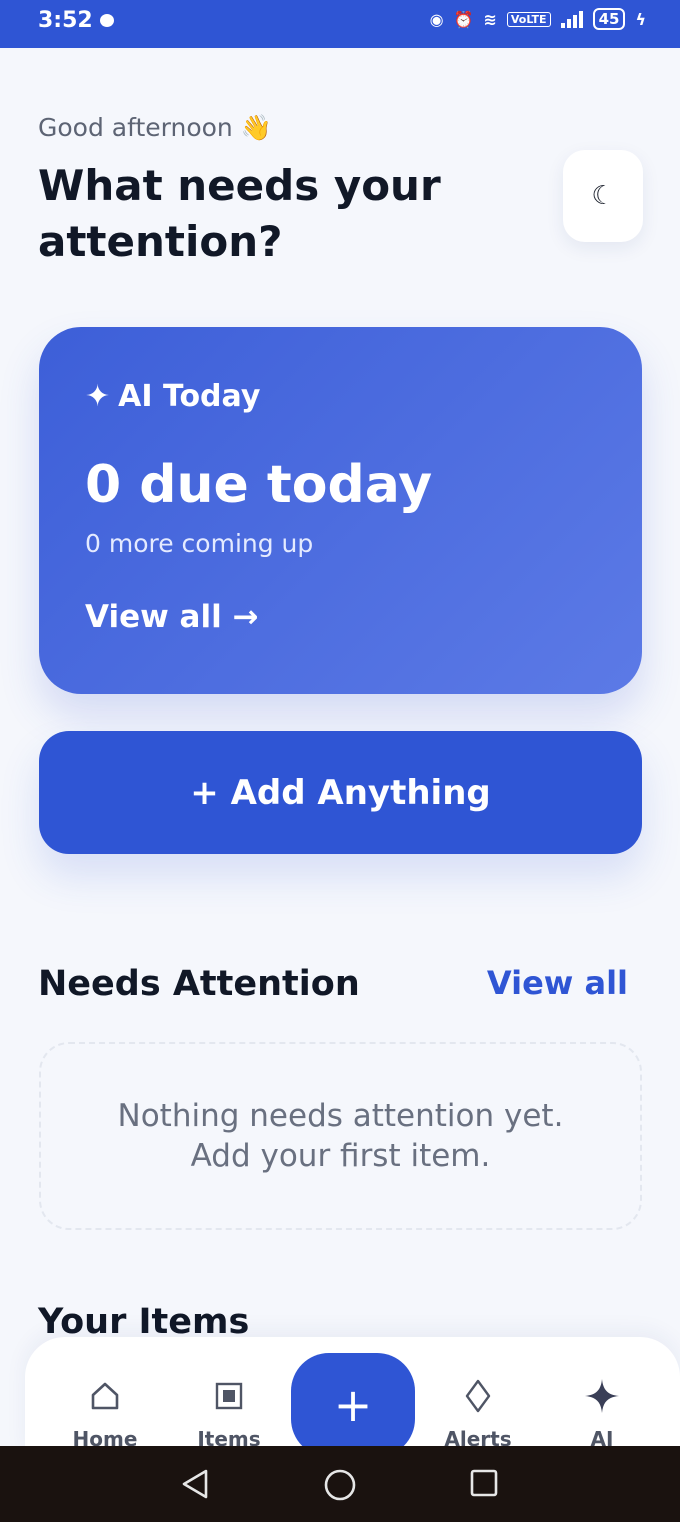 The height and width of the screenshot is (1522, 680). I want to click on greeting-text: Good afternoon 👋, so click(155, 127).